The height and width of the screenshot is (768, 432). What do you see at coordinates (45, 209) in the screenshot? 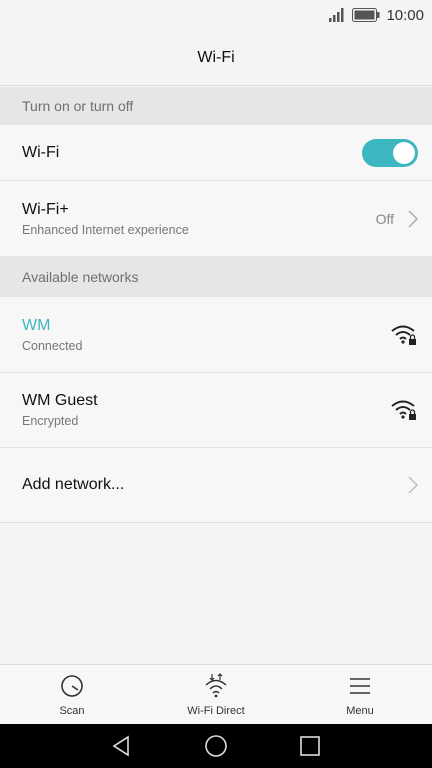
I see `wifi-plus-label: Wi-Fi+` at bounding box center [45, 209].